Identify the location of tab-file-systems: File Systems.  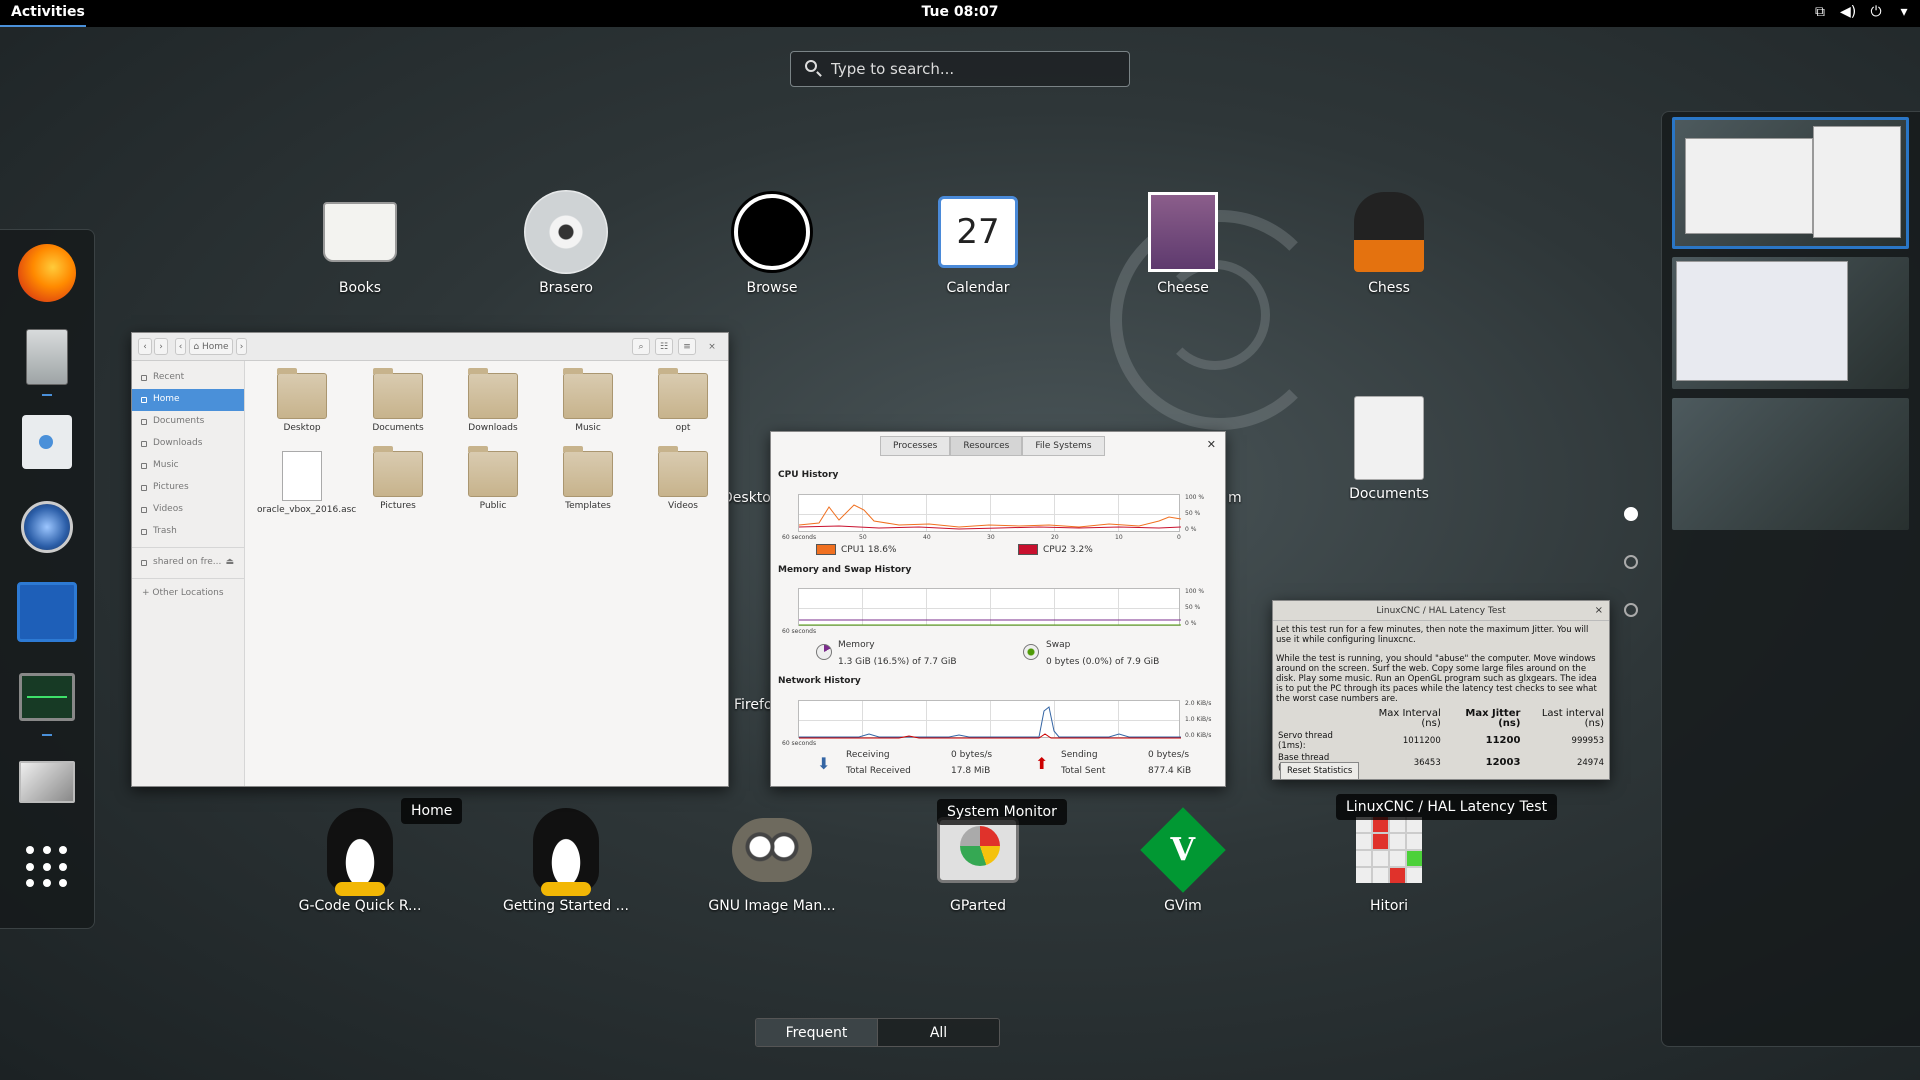
(1063, 446).